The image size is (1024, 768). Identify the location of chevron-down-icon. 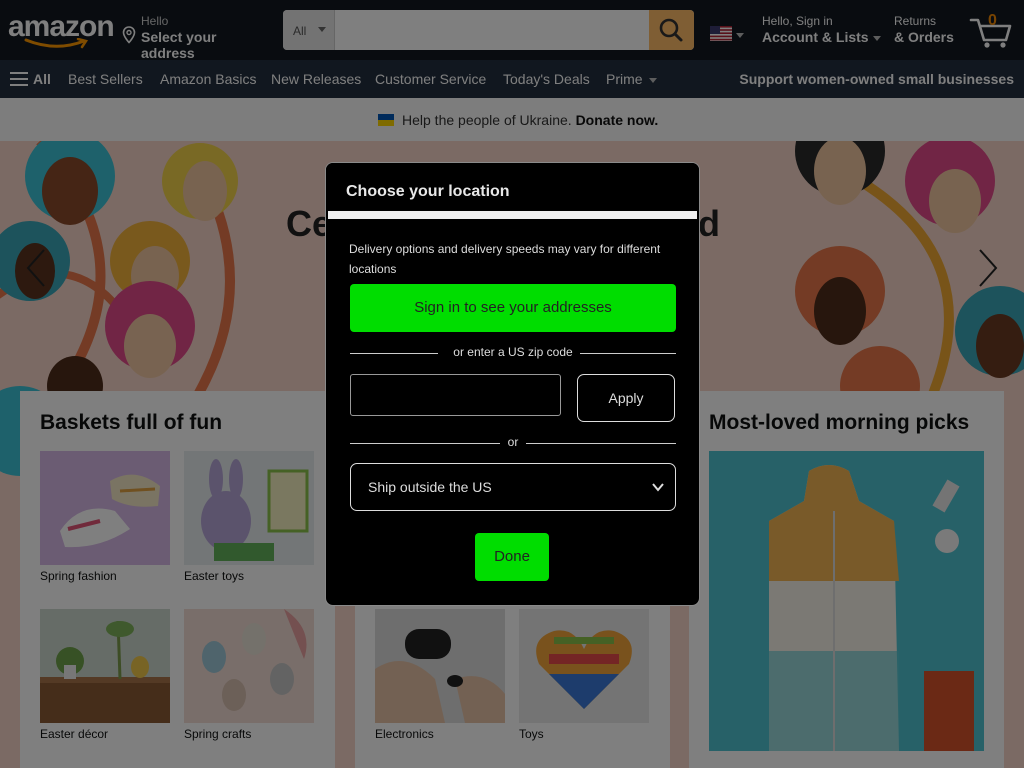
(658, 487).